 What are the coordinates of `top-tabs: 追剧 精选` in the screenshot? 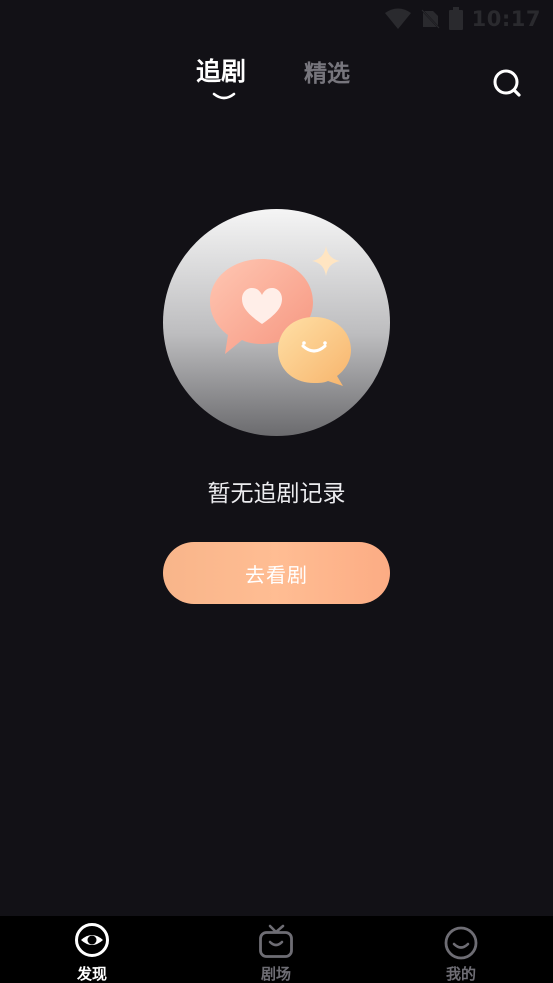 It's located at (276, 80).